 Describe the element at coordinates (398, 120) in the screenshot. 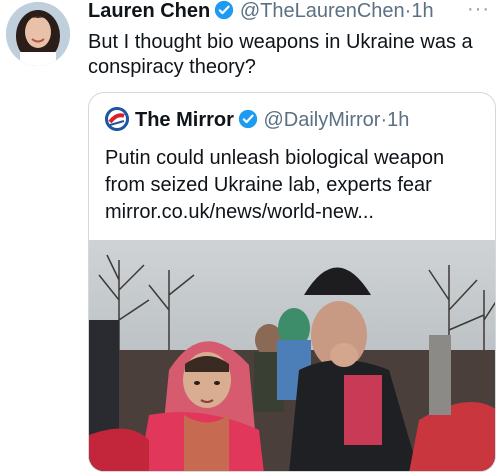

I see `quote-timestamp: 1h` at that location.